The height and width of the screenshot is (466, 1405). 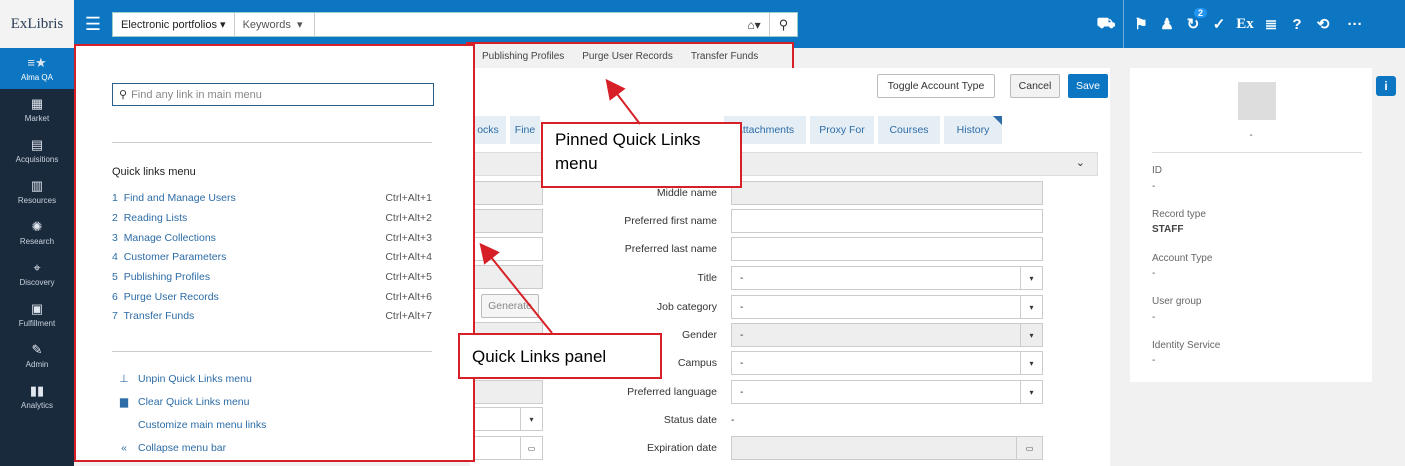 What do you see at coordinates (516, 288) in the screenshot?
I see `arrow-to-quick-links-panel` at bounding box center [516, 288].